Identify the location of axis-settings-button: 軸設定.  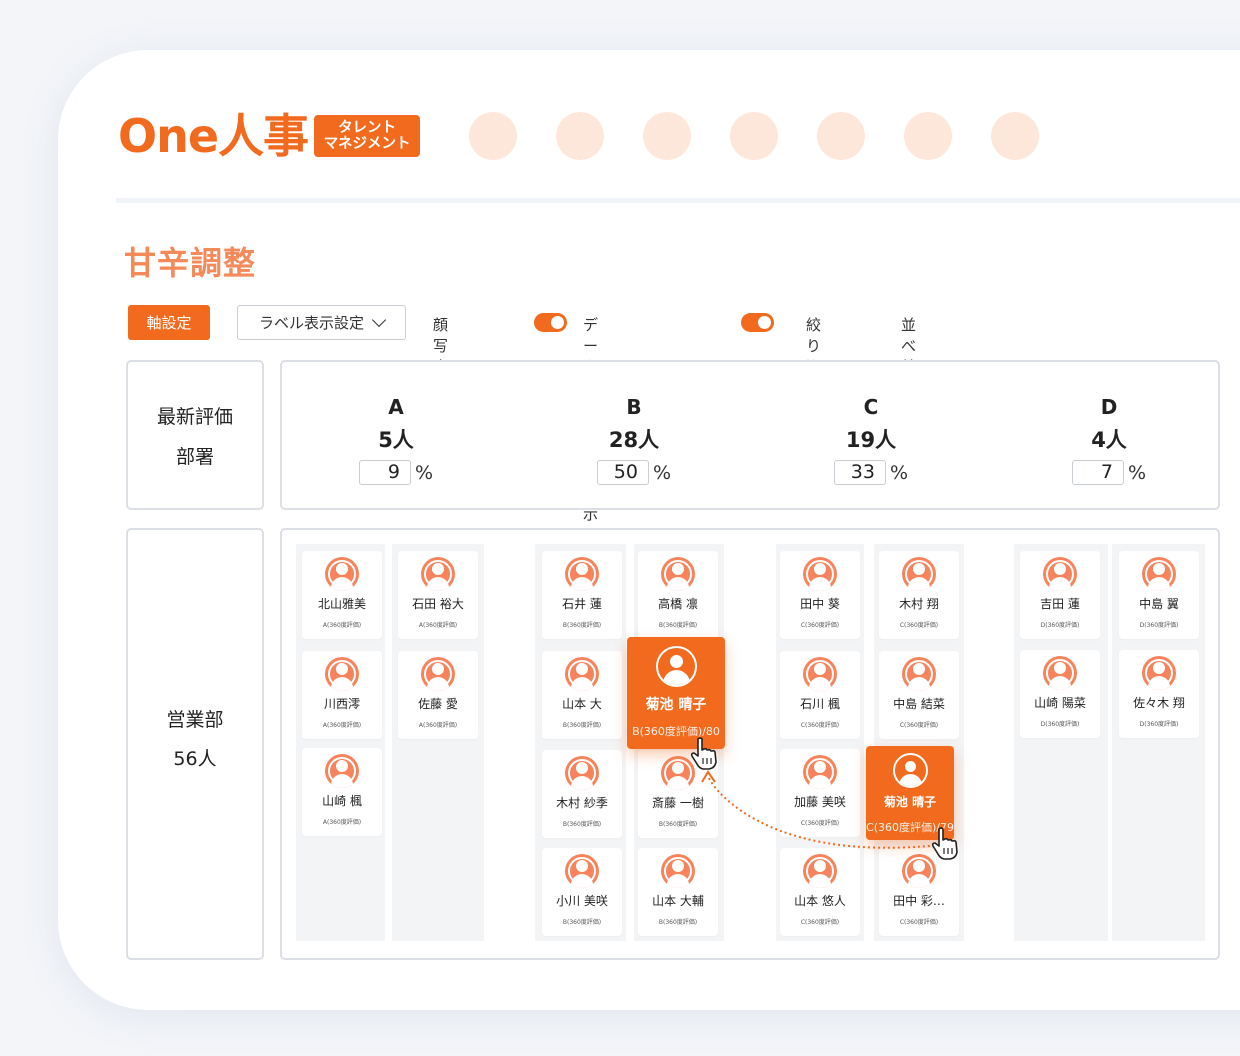
(169, 322).